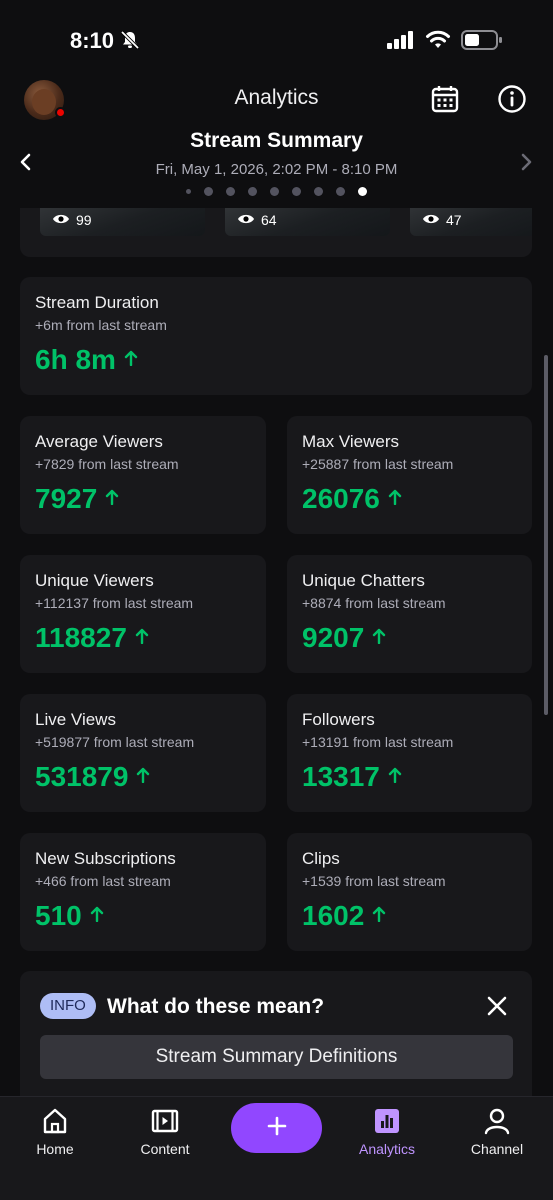  I want to click on nav-content: Content, so click(165, 1132).